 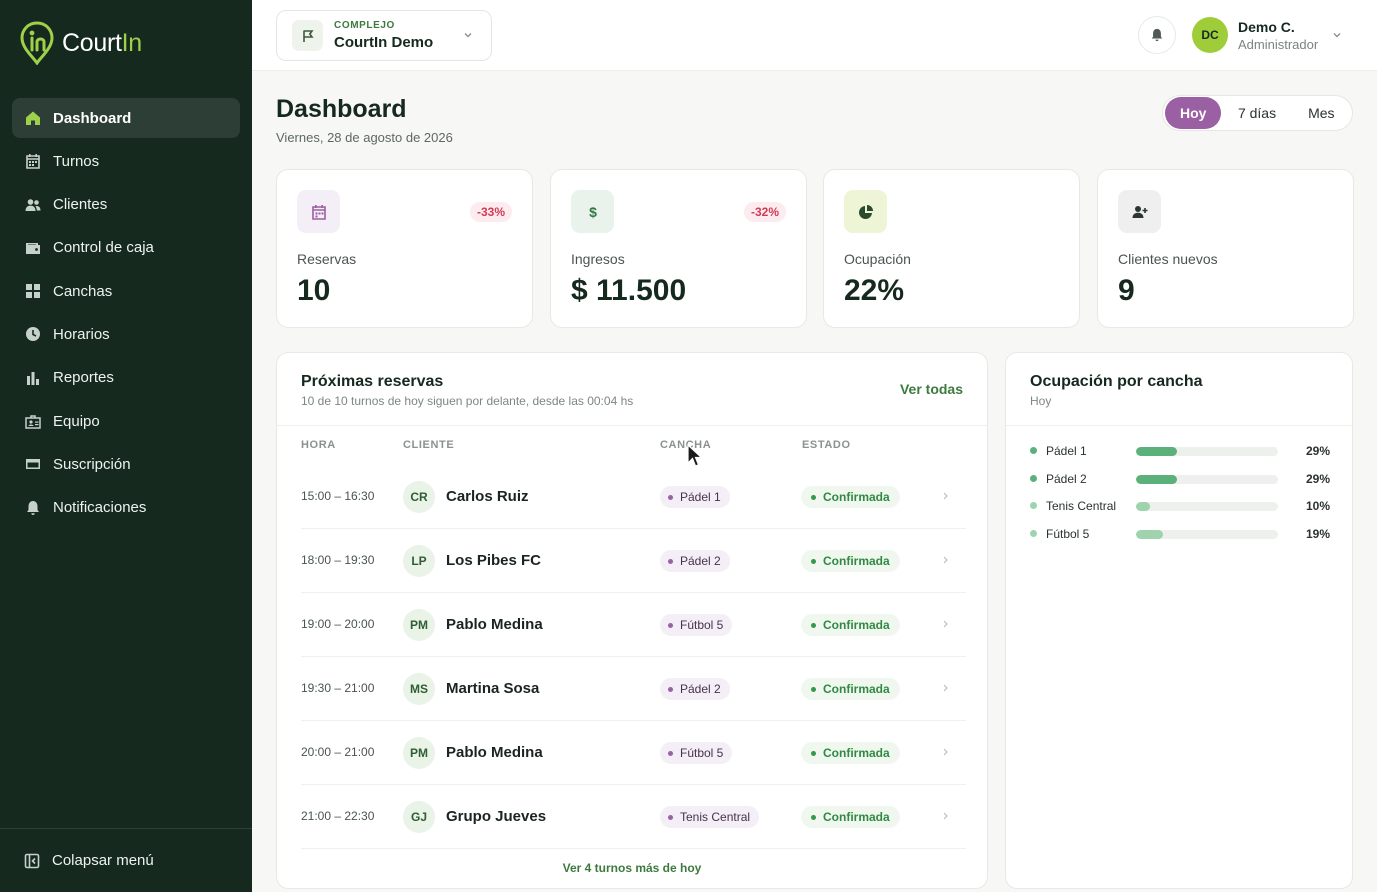 I want to click on court-badge: Pádel 1, so click(x=695, y=497).